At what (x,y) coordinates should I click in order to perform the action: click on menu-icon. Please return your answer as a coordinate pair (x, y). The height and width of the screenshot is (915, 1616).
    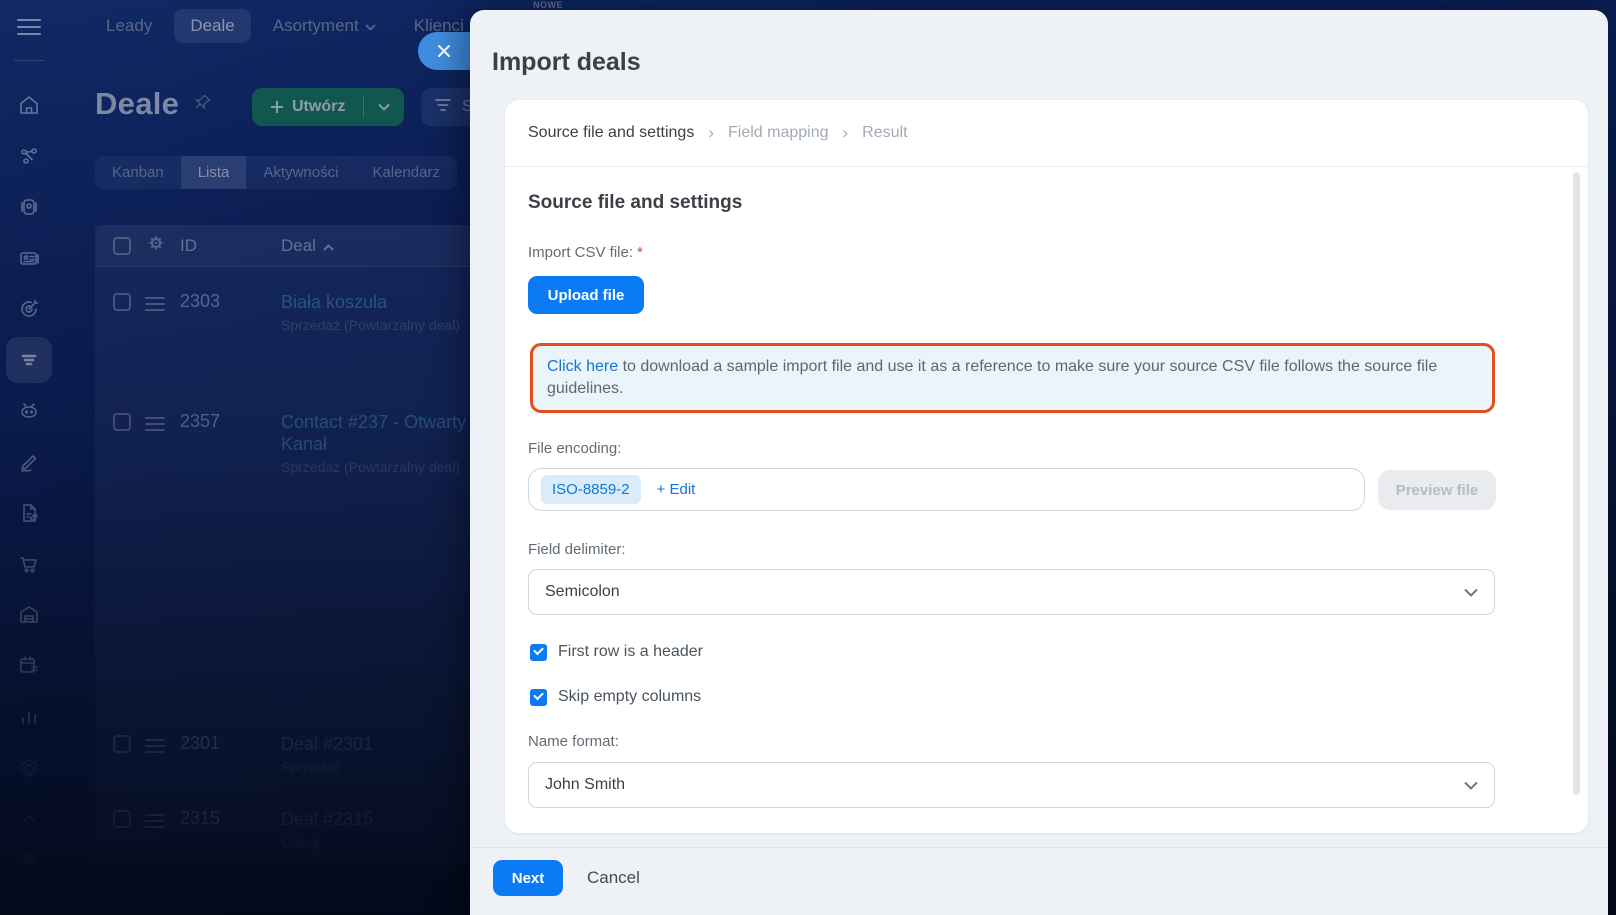
    Looking at the image, I should click on (29, 25).